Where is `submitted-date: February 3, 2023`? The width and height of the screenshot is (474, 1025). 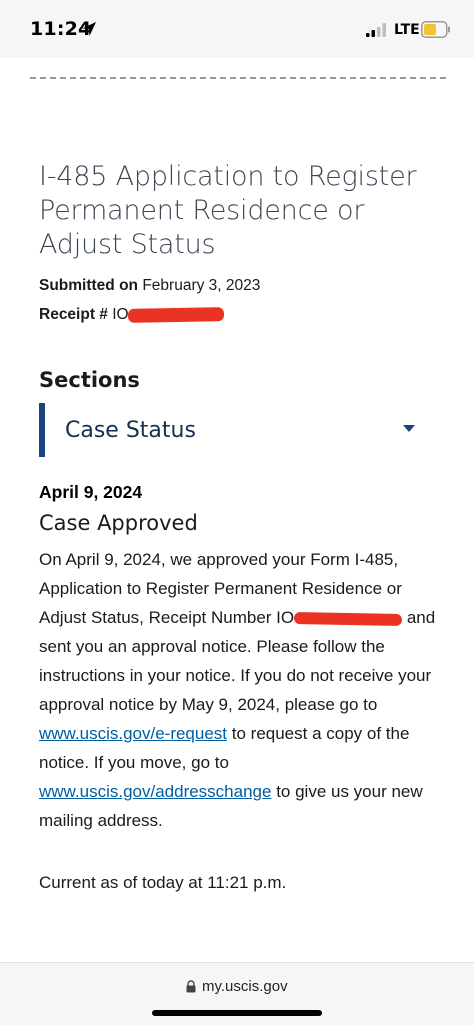
submitted-date: February 3, 2023 is located at coordinates (201, 285).